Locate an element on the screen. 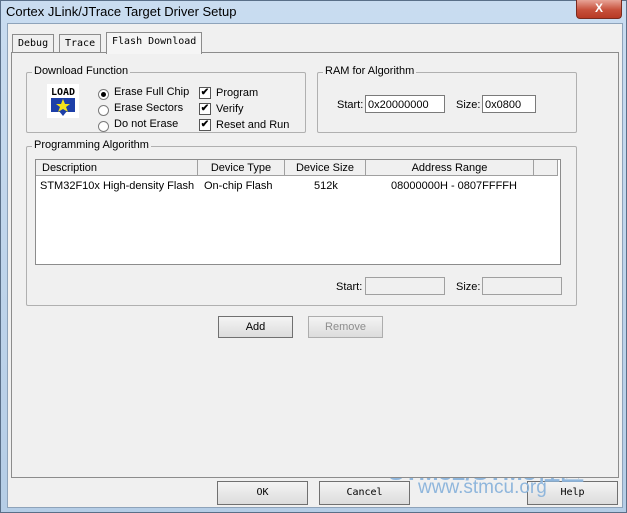 Image resolution: width=627 pixels, height=513 pixels. column-header-device-type: Device Type is located at coordinates (241, 168).